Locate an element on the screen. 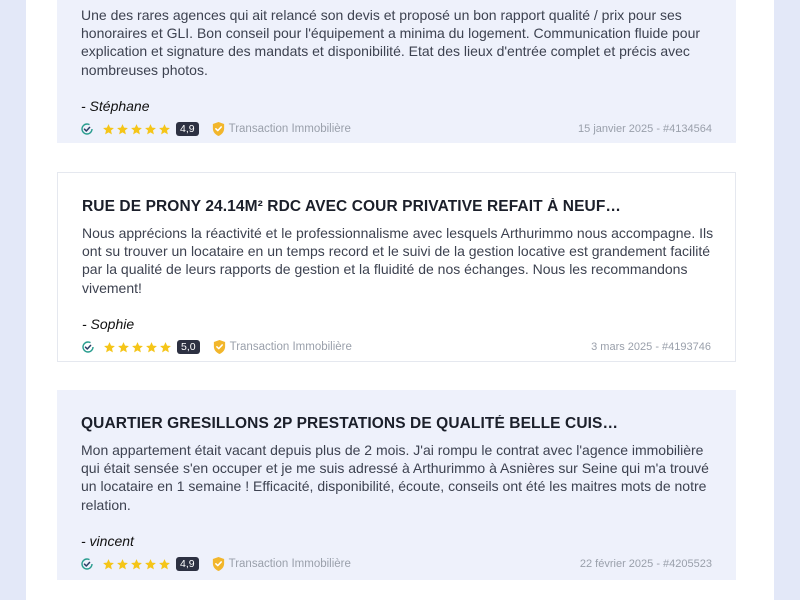 The image size is (800, 600). review-author: - Sophie is located at coordinates (108, 324).